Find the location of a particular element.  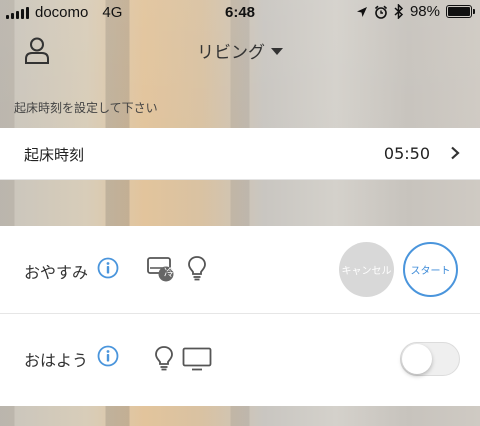

dropdown-caret-icon is located at coordinates (277, 51).